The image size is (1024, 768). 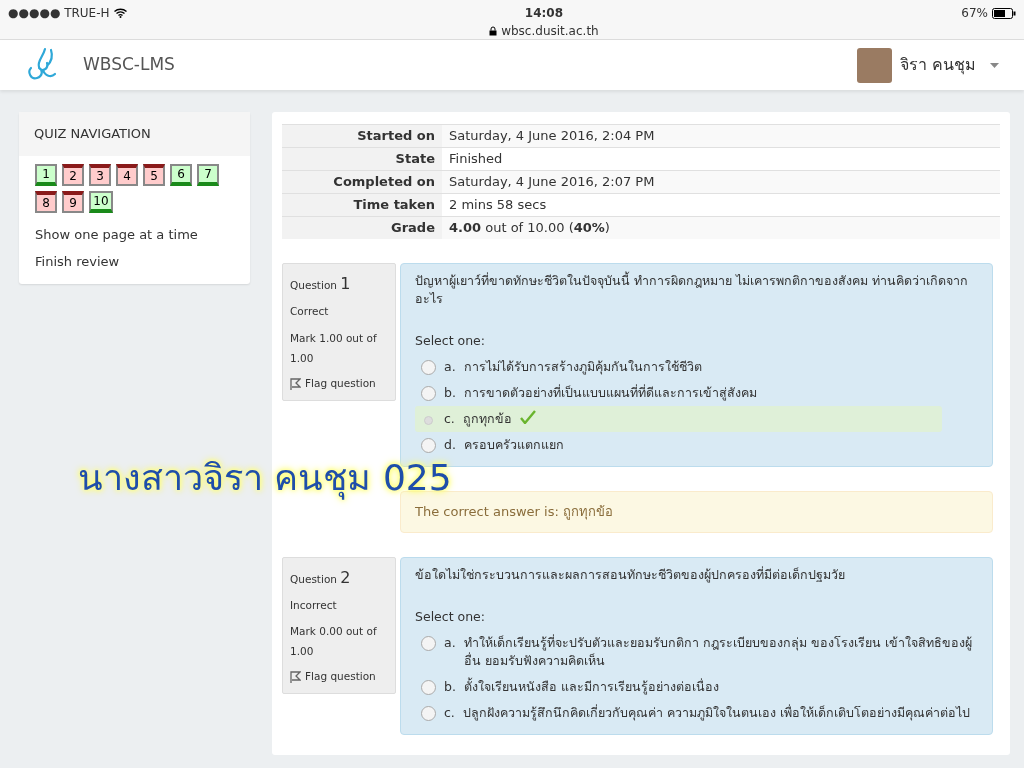 I want to click on answer-text: การไม่ได้รับการสร้างภูมิคุ้มกันในการใช้ชีวิต, so click(x=582, y=367).